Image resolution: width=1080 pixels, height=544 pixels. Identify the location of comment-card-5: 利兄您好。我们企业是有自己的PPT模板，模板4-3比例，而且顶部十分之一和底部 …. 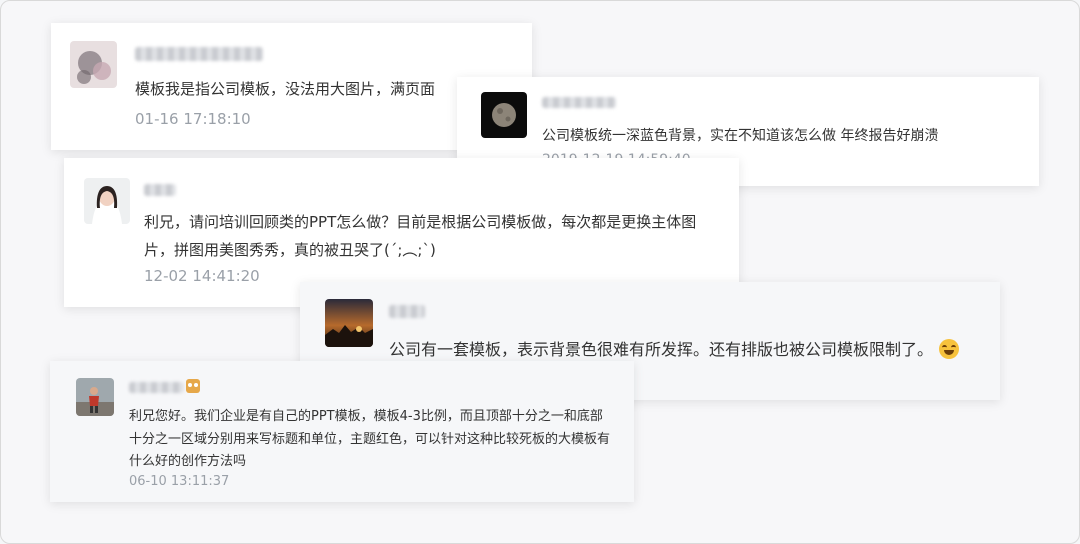
(342, 431).